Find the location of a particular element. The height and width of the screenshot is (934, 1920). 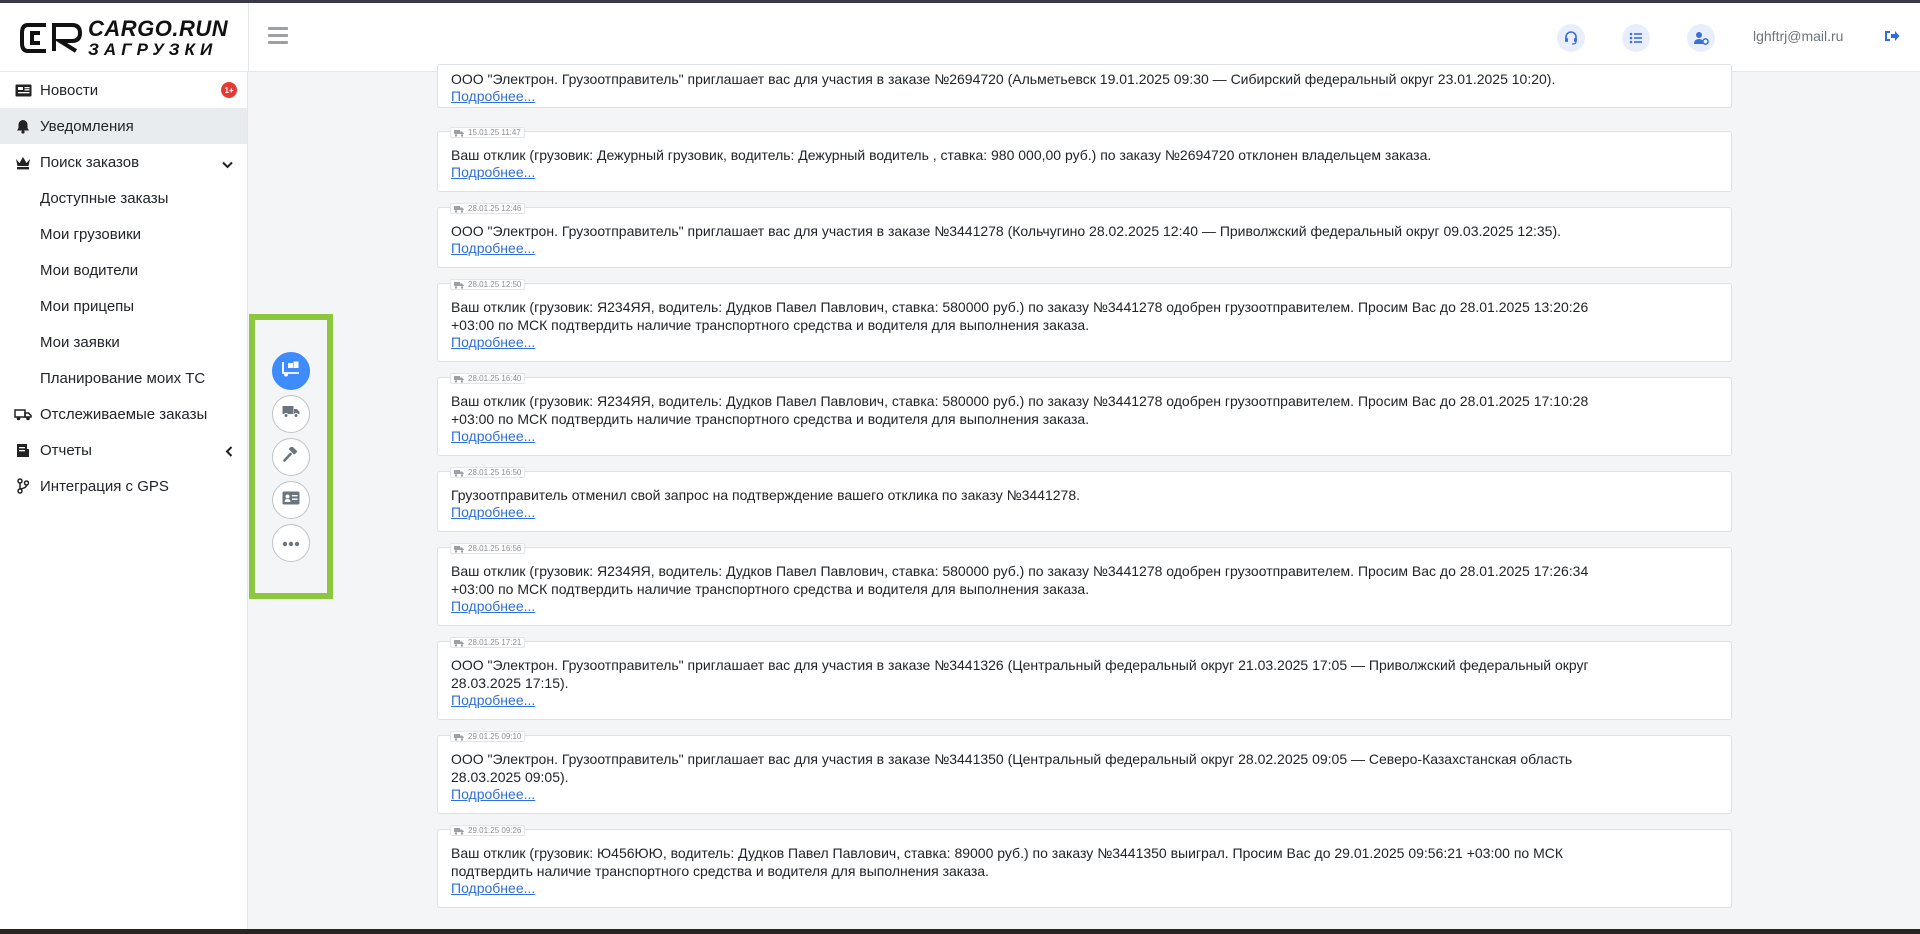

sidebar-subitem-my-trucks: Мои грузовики is located at coordinates (123, 234).